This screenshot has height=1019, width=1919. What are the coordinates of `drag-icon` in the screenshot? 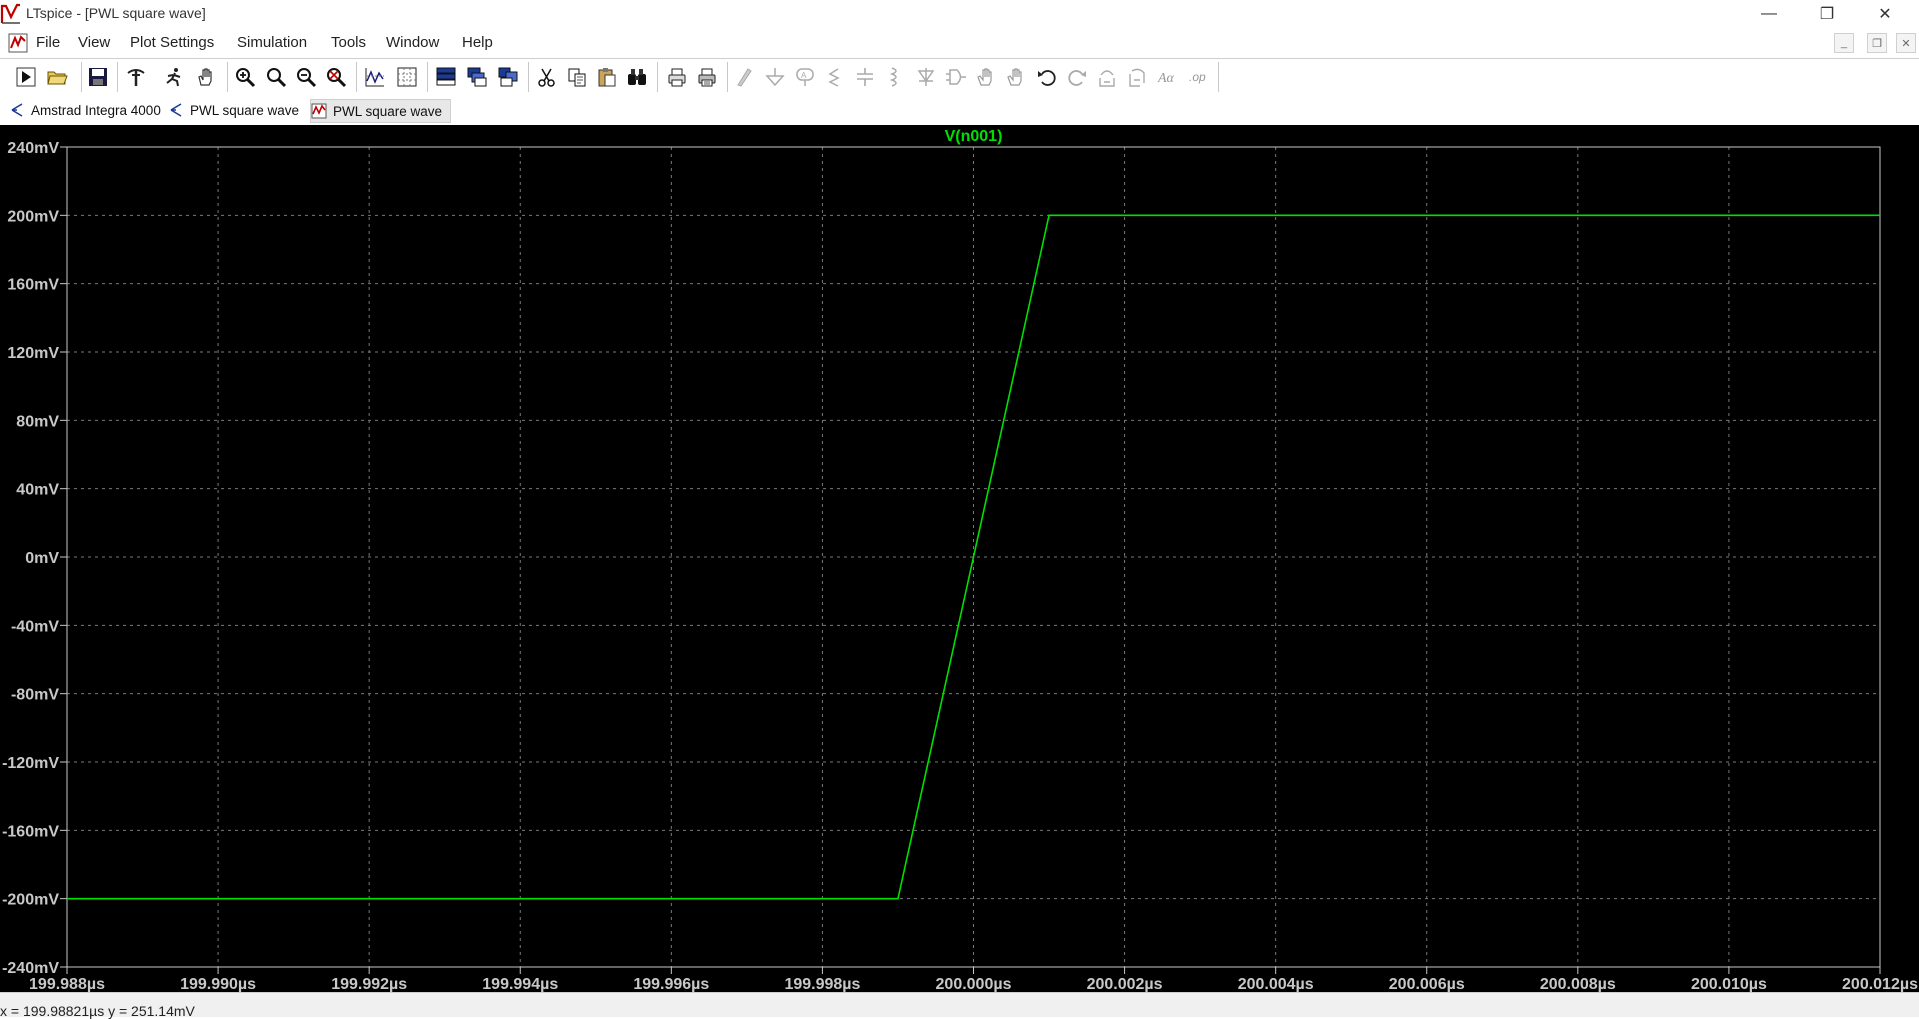 It's located at (1016, 77).